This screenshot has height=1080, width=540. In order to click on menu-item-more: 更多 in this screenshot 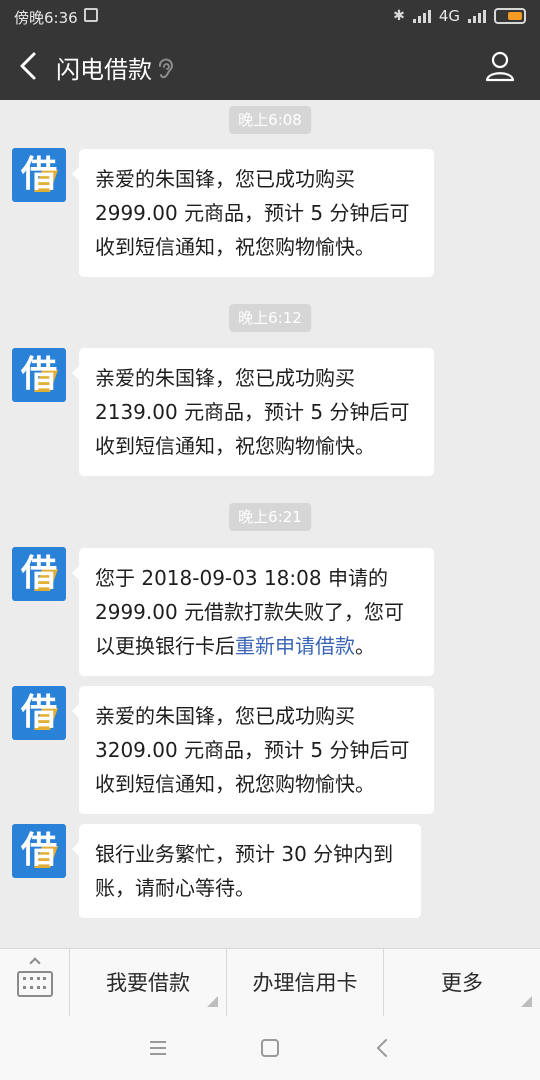, I will do `click(462, 983)`.